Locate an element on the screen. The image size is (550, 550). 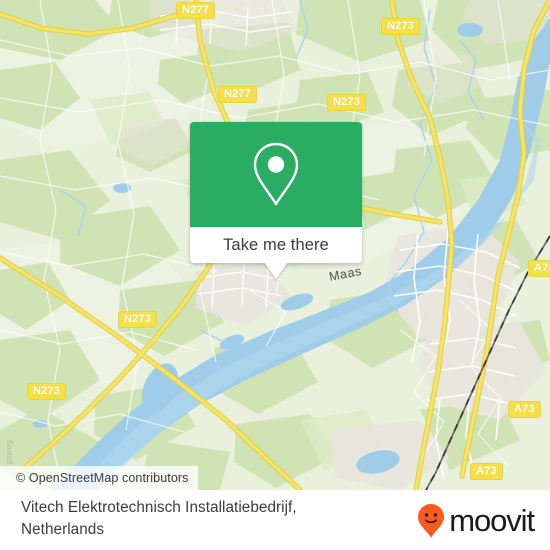
moovit-wordmark: moovit is located at coordinates (492, 520).